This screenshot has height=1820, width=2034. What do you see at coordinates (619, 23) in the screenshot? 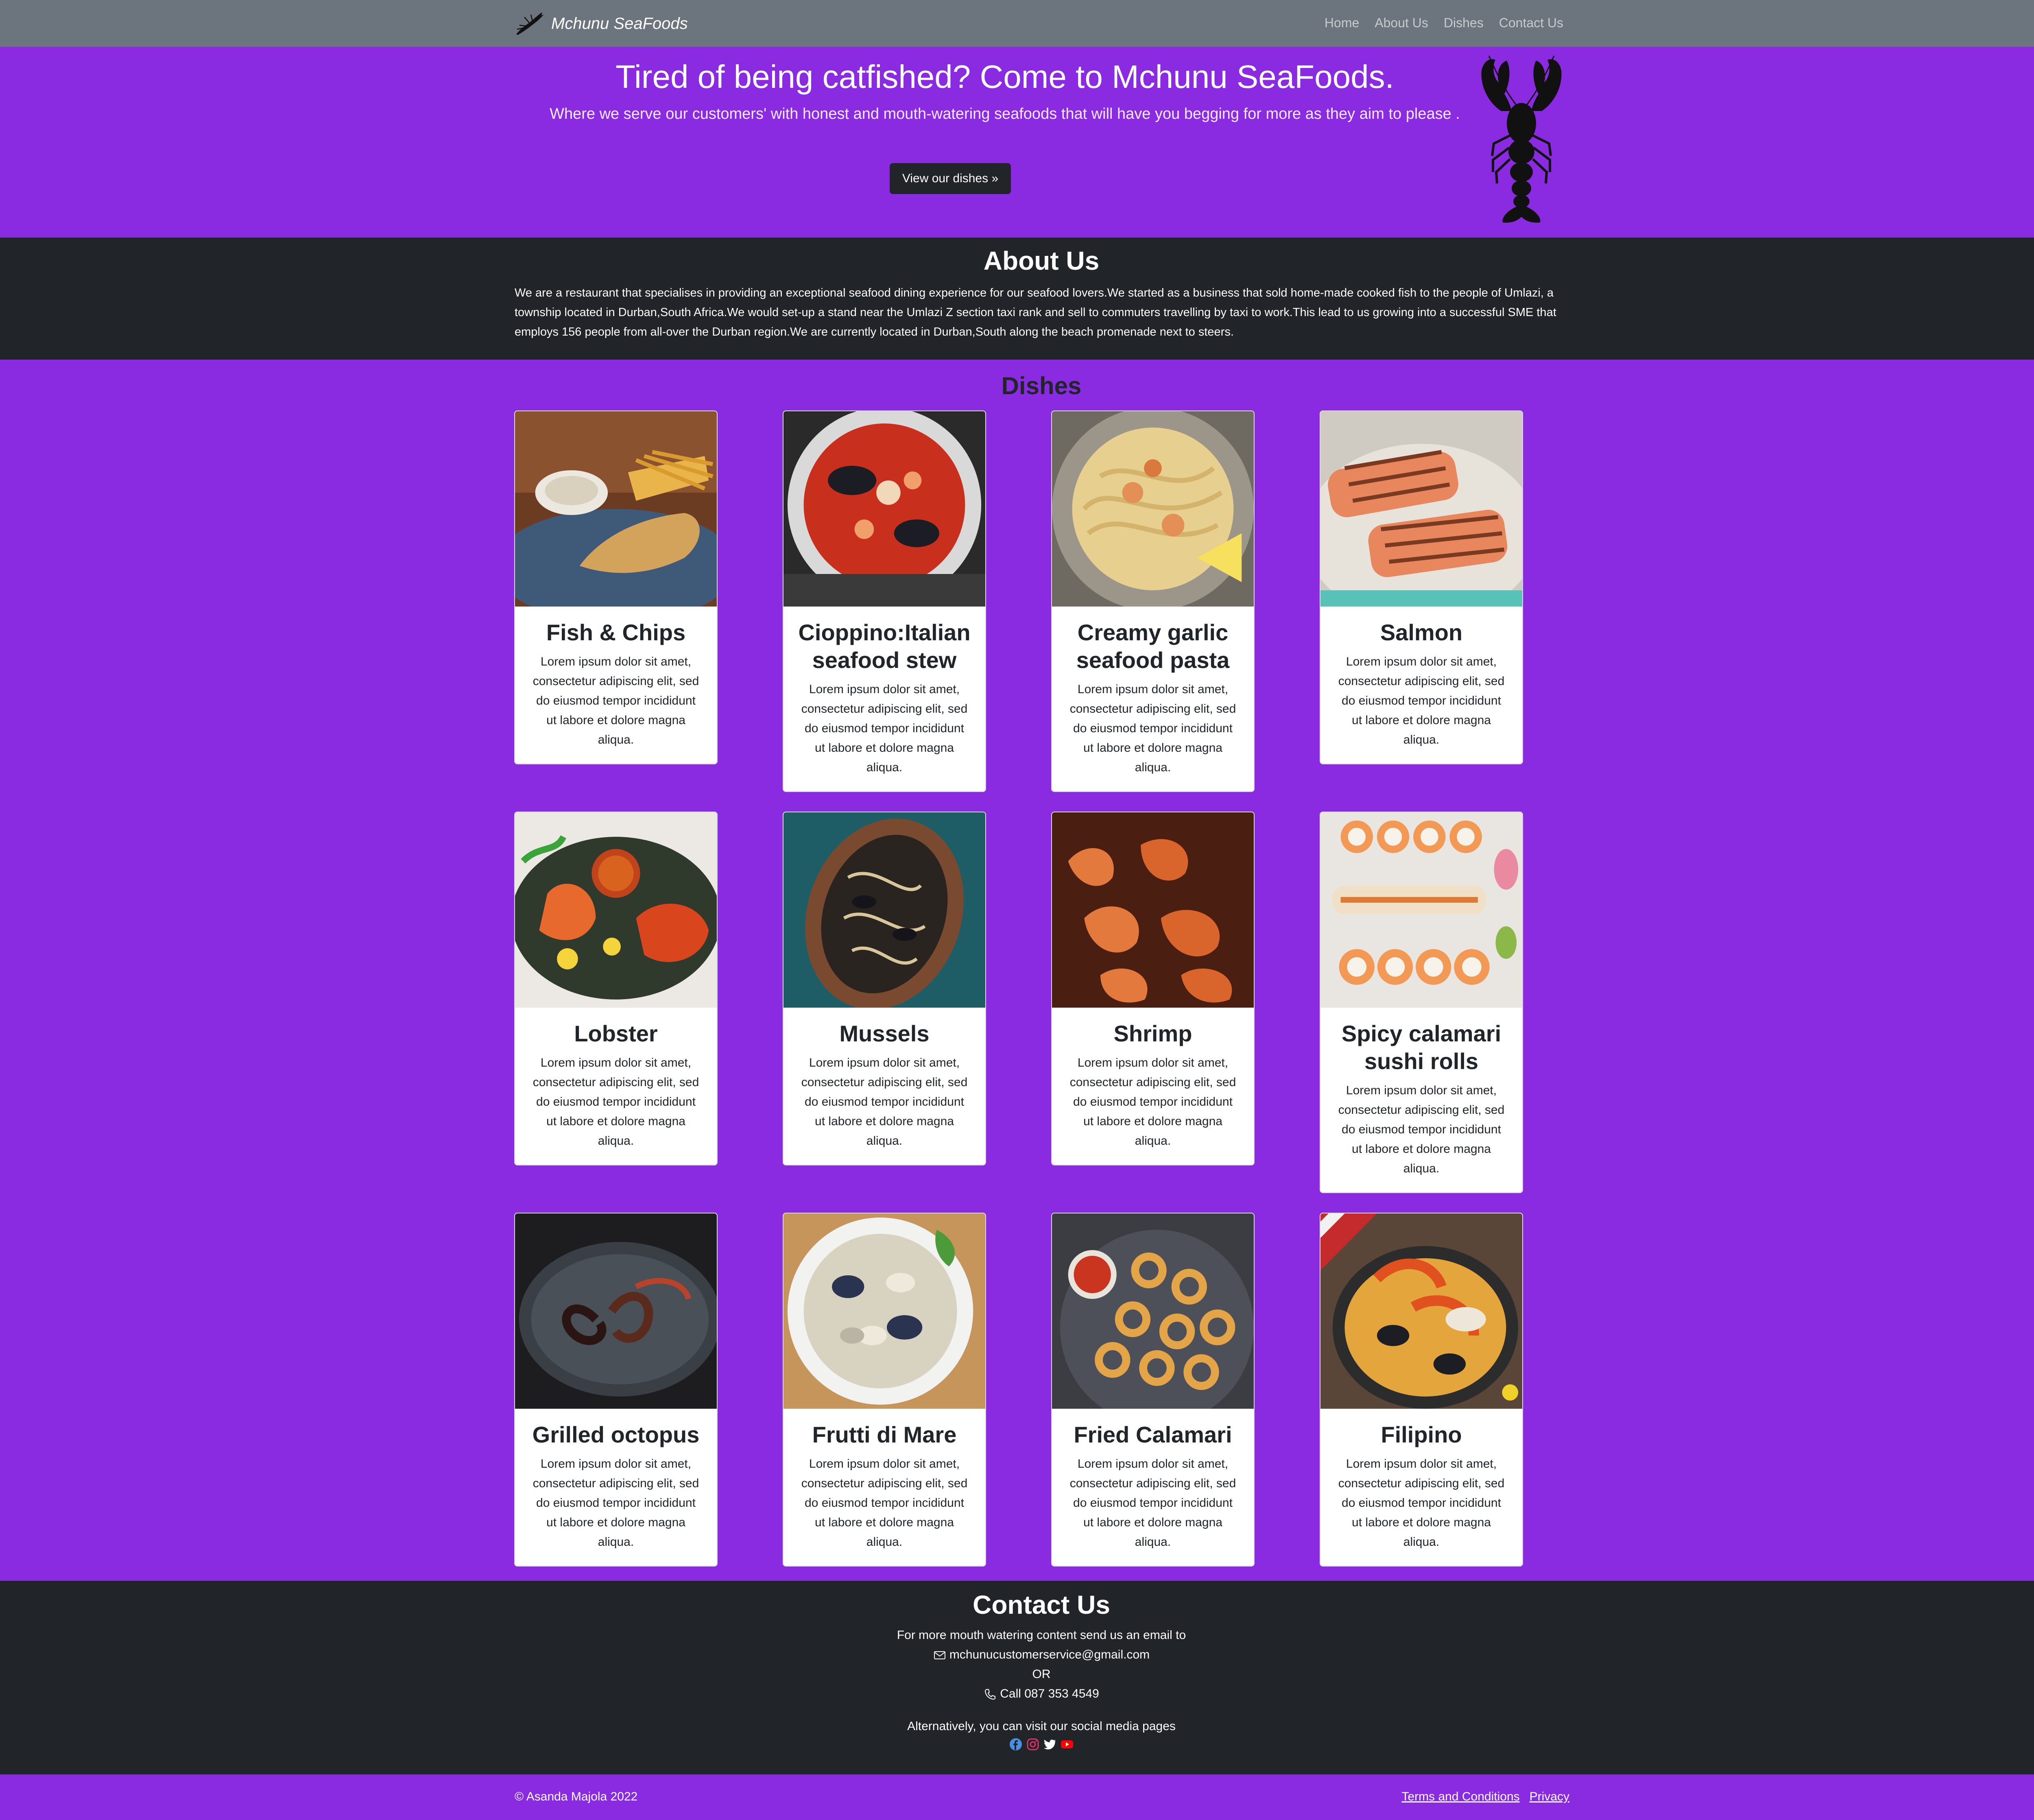
I see `brand-name: Mchunu SeaFoods` at bounding box center [619, 23].